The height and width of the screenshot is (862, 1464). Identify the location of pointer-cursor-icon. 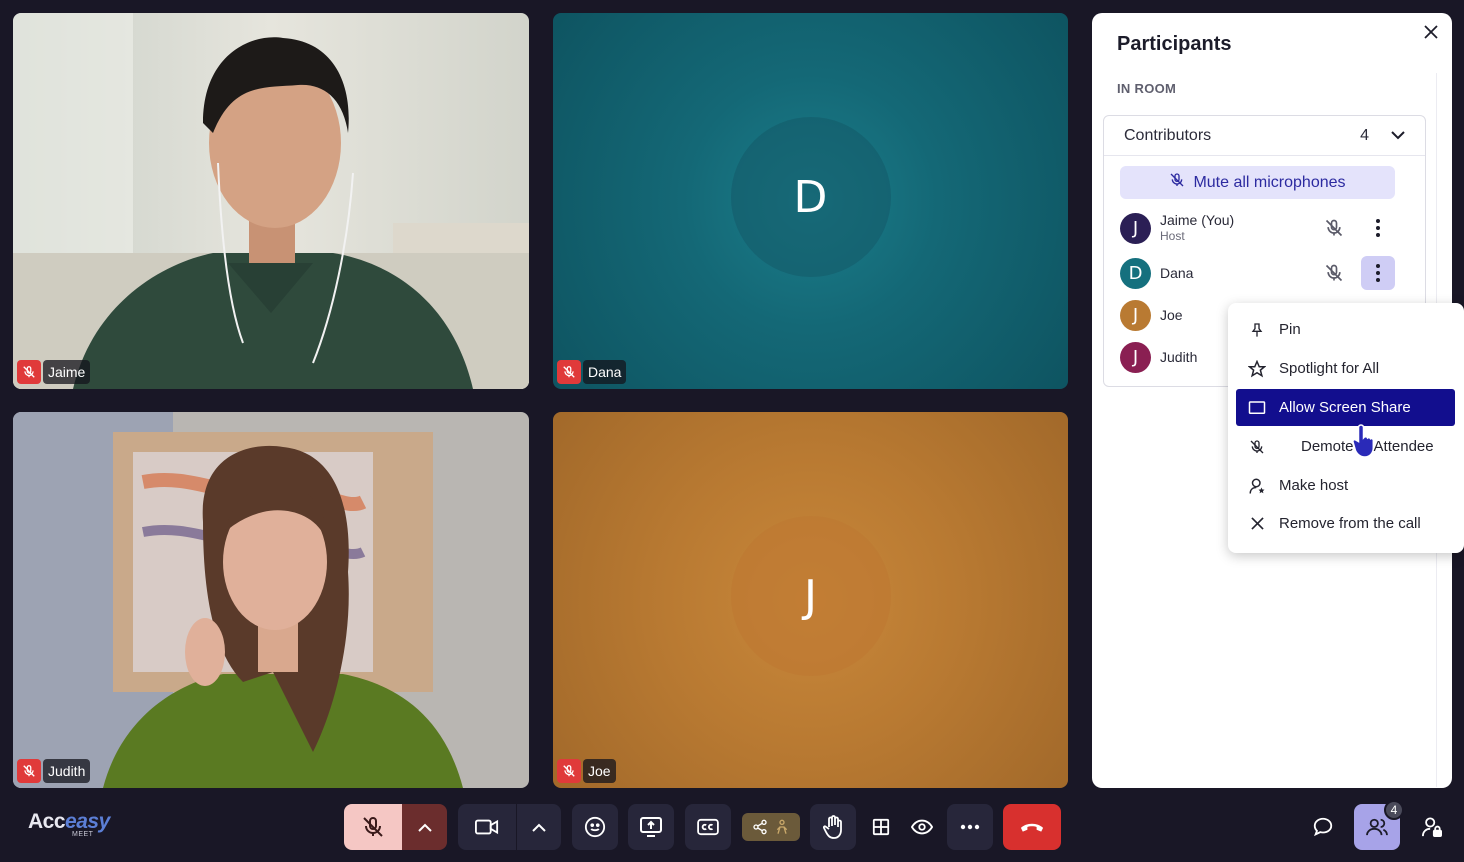
(1363, 441).